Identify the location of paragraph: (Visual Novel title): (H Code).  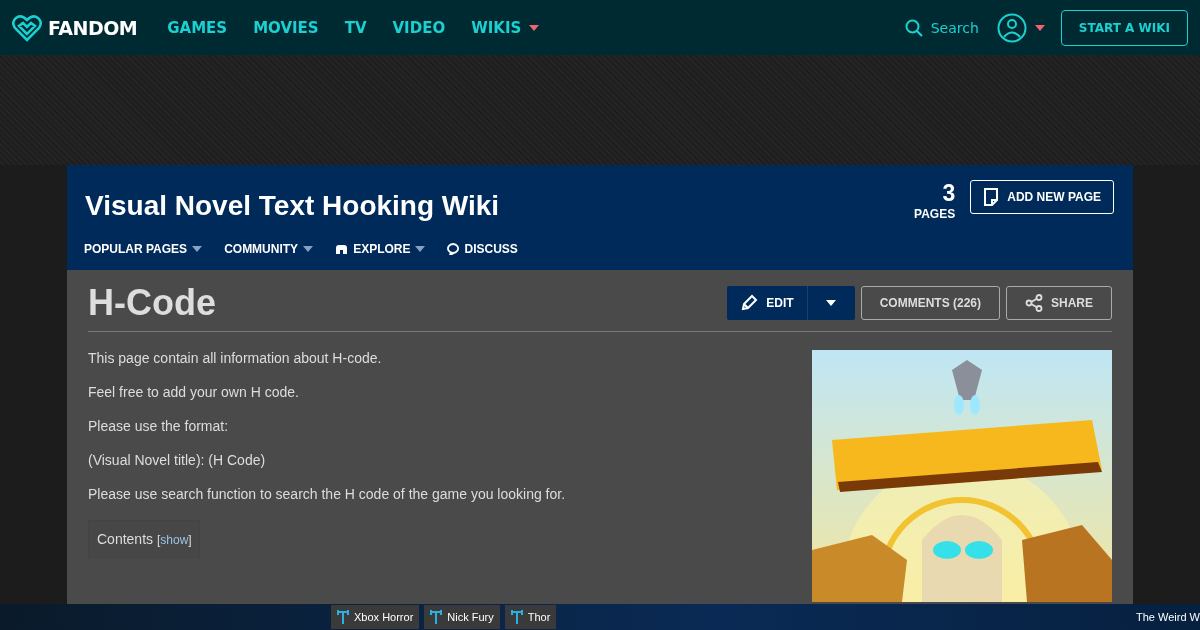
(177, 460).